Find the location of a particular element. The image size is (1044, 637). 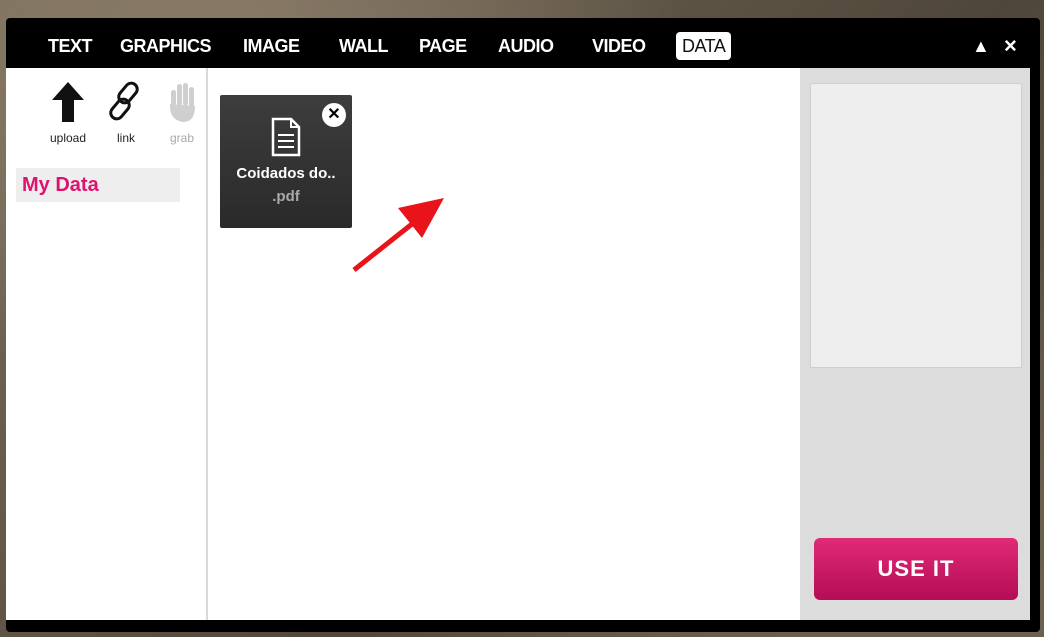

tab-data: DATA is located at coordinates (704, 46).